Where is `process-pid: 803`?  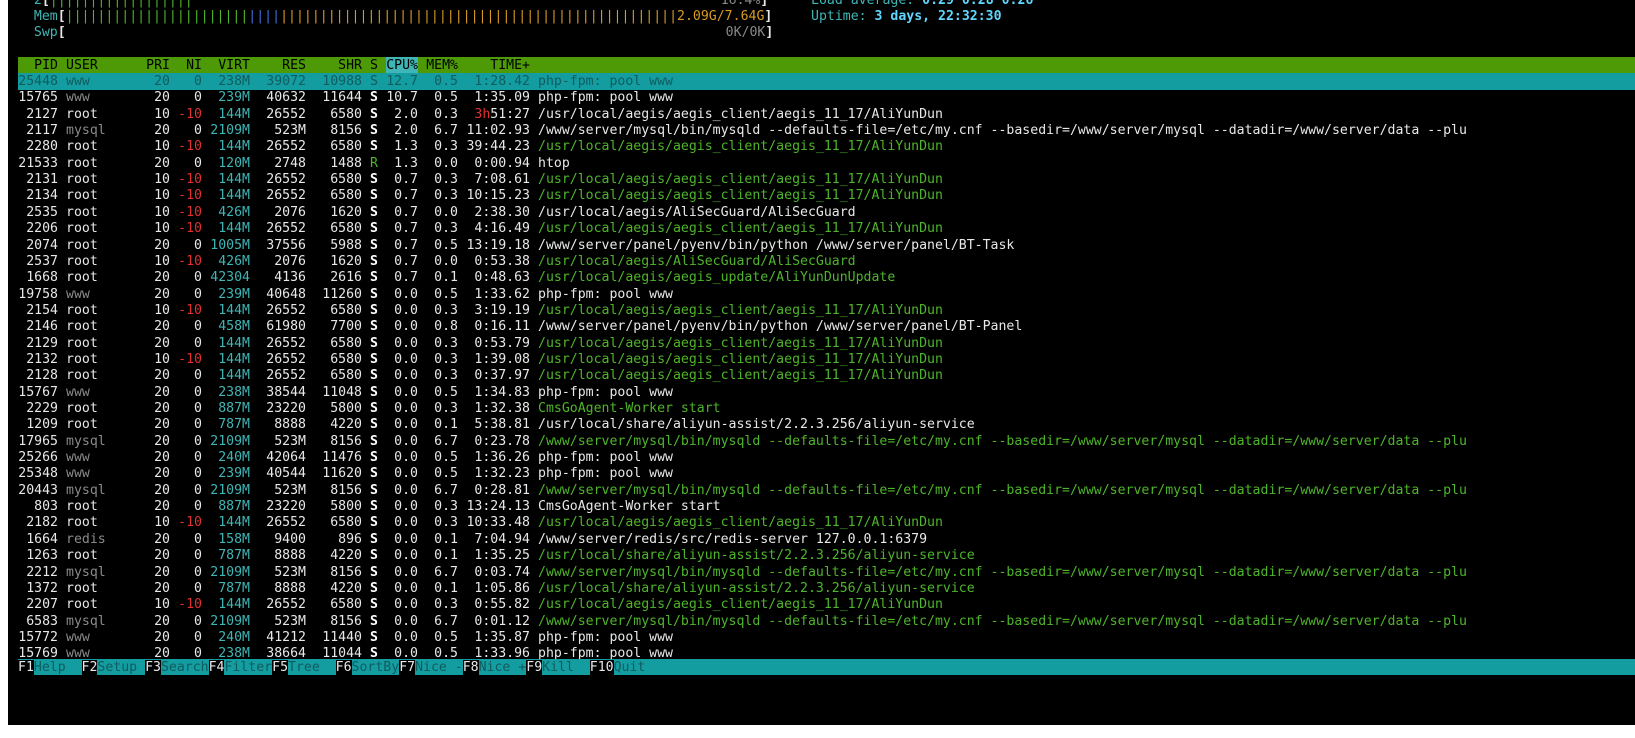 process-pid: 803 is located at coordinates (46, 507).